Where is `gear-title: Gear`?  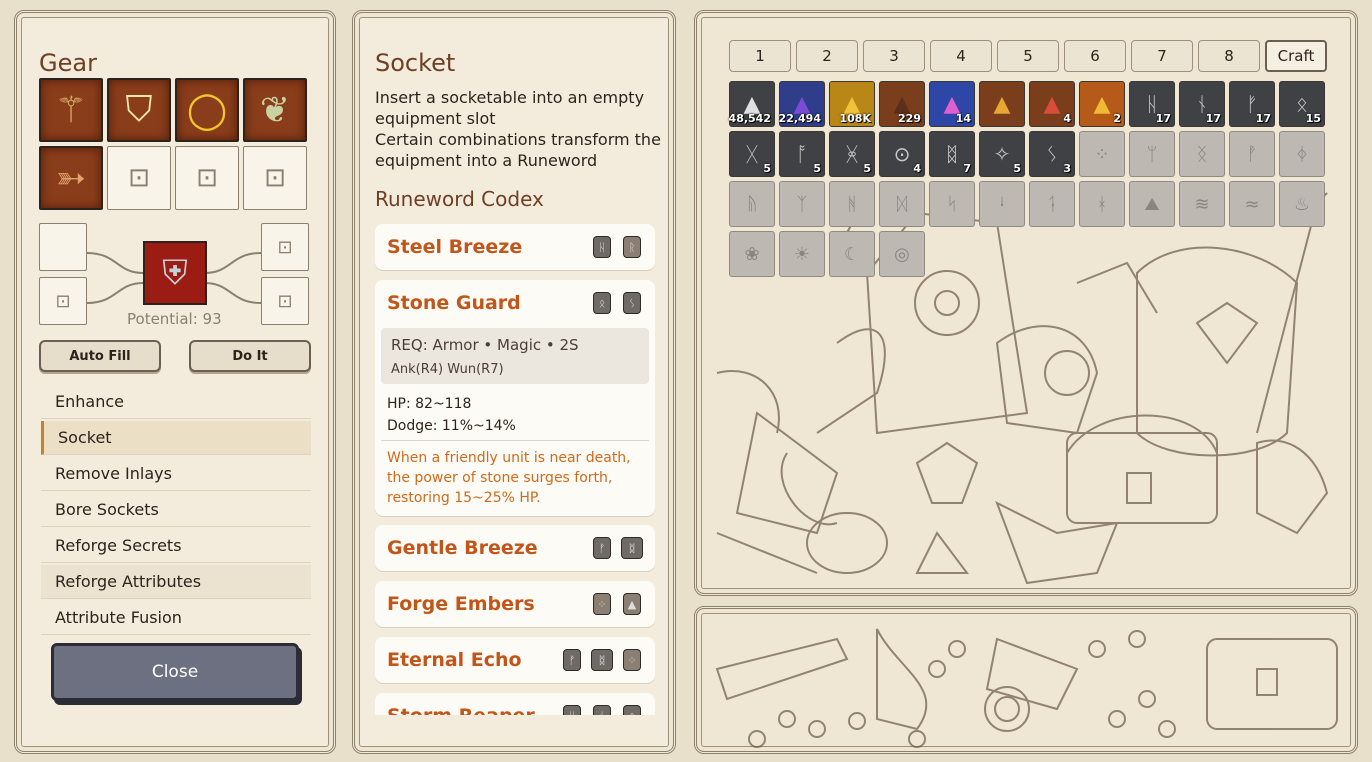 gear-title: Gear is located at coordinates (68, 63).